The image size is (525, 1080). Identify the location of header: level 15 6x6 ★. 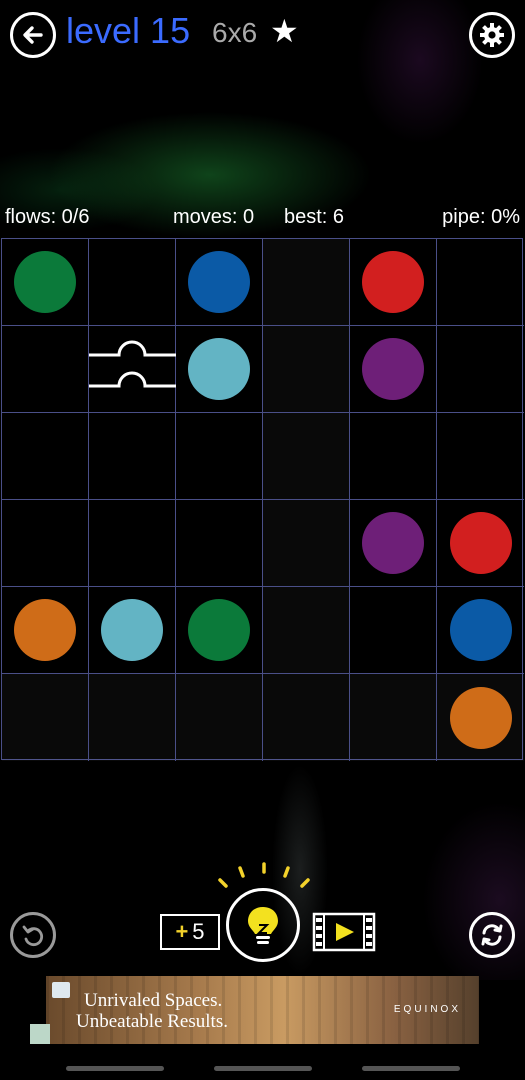
(262, 33).